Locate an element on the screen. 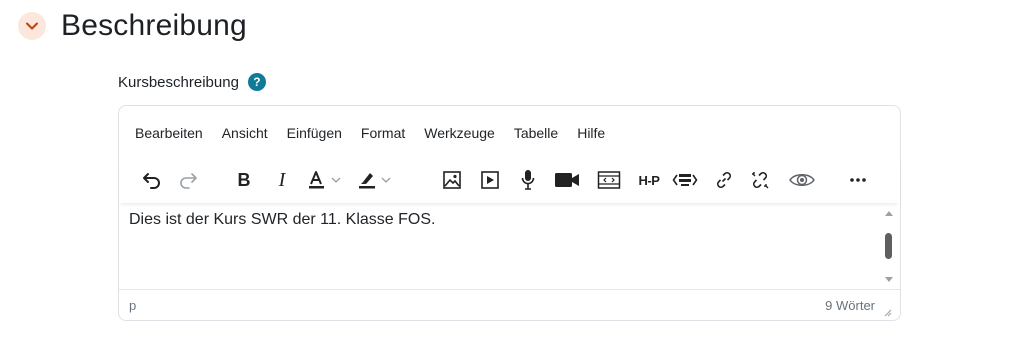 This screenshot has height=345, width=1024. editor-toolbar: B I H-P is located at coordinates (509, 181).